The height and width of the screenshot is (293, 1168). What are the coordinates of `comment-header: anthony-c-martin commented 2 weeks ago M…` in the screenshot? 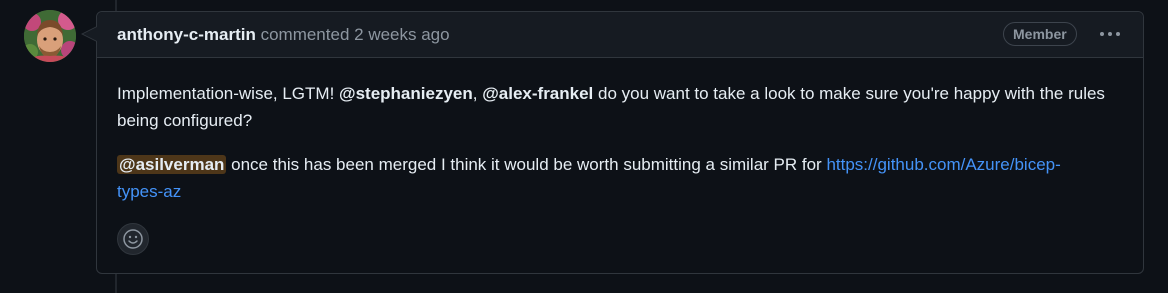 It's located at (620, 35).